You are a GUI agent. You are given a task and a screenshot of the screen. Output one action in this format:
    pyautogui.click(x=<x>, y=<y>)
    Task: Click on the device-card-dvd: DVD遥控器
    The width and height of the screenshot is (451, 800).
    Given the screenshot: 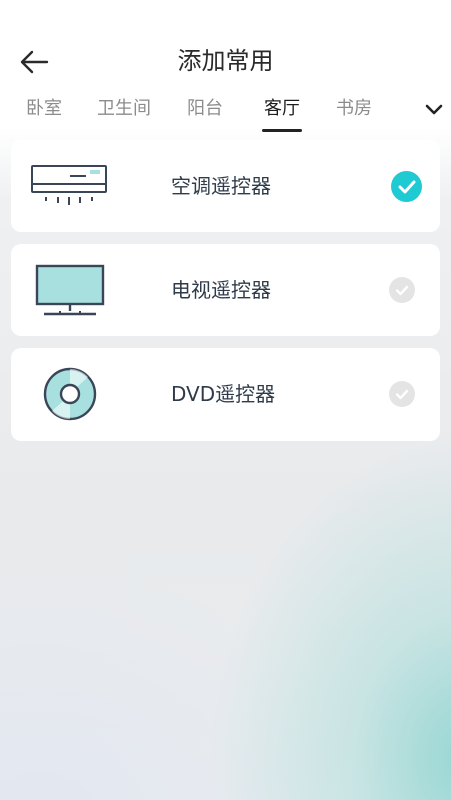 What is the action you would take?
    pyautogui.click(x=225, y=394)
    